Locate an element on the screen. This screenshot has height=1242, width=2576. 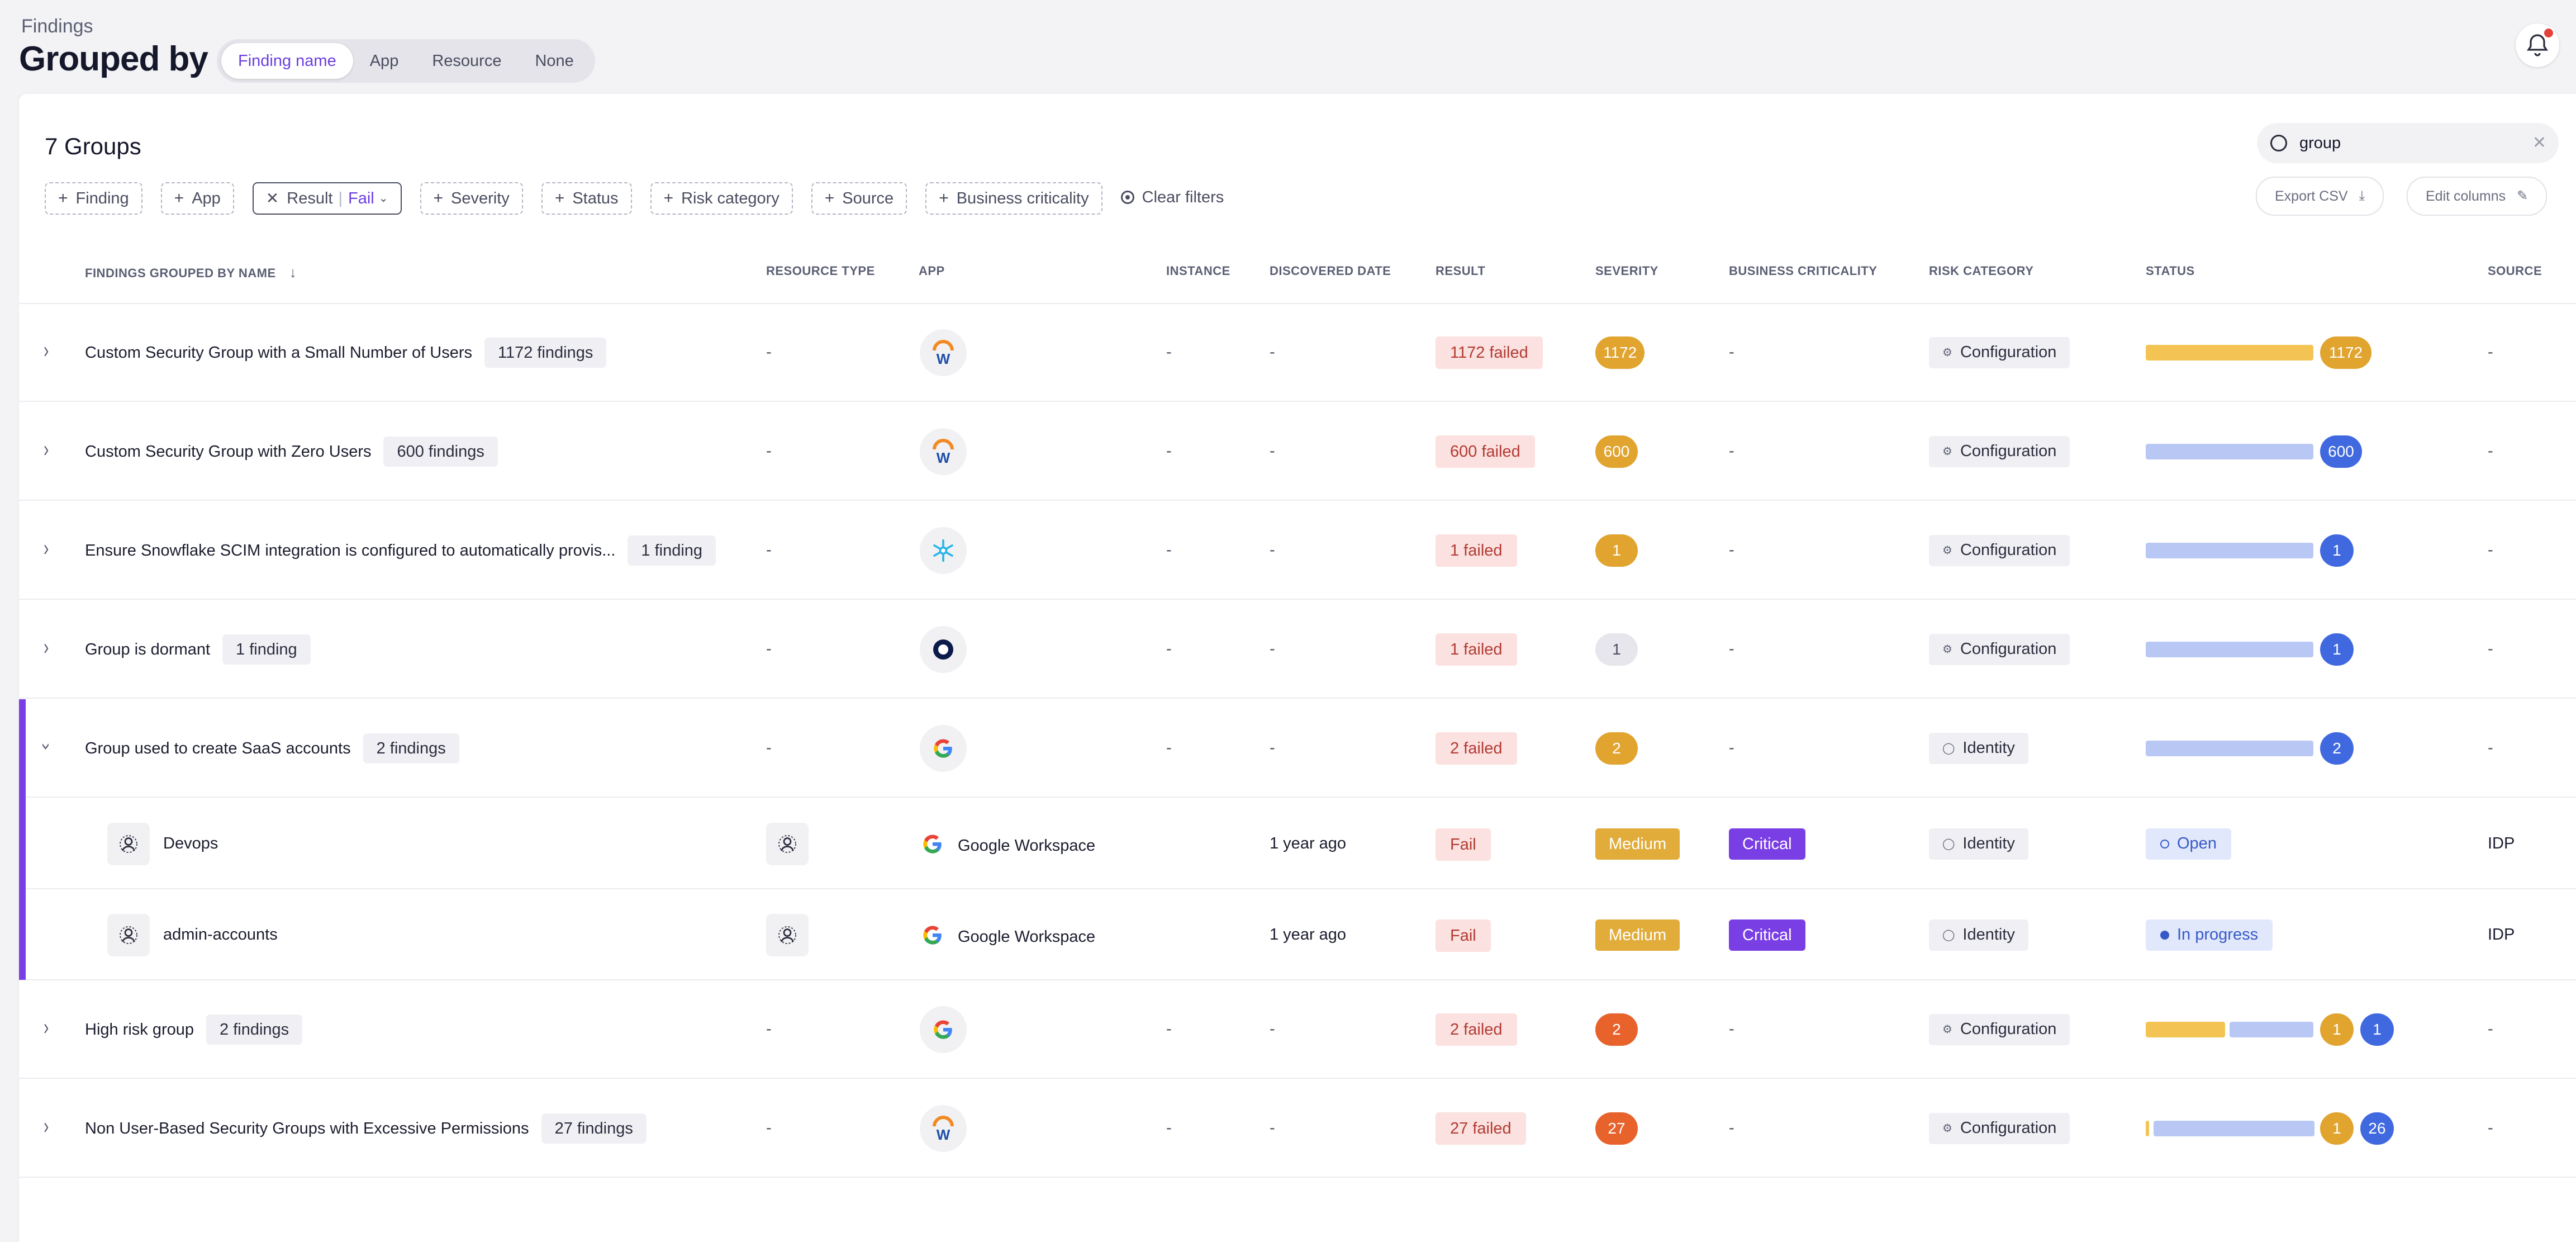
column-header-business-criticality: BUSINESS CRITICALITY is located at coordinates (1803, 271).